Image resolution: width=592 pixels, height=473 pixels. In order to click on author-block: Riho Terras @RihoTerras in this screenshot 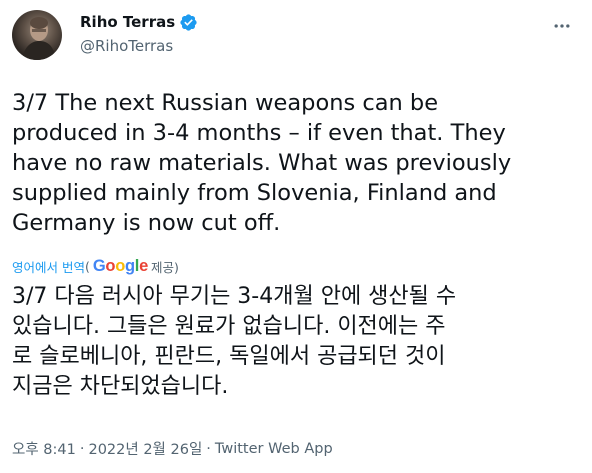, I will do `click(139, 33)`.